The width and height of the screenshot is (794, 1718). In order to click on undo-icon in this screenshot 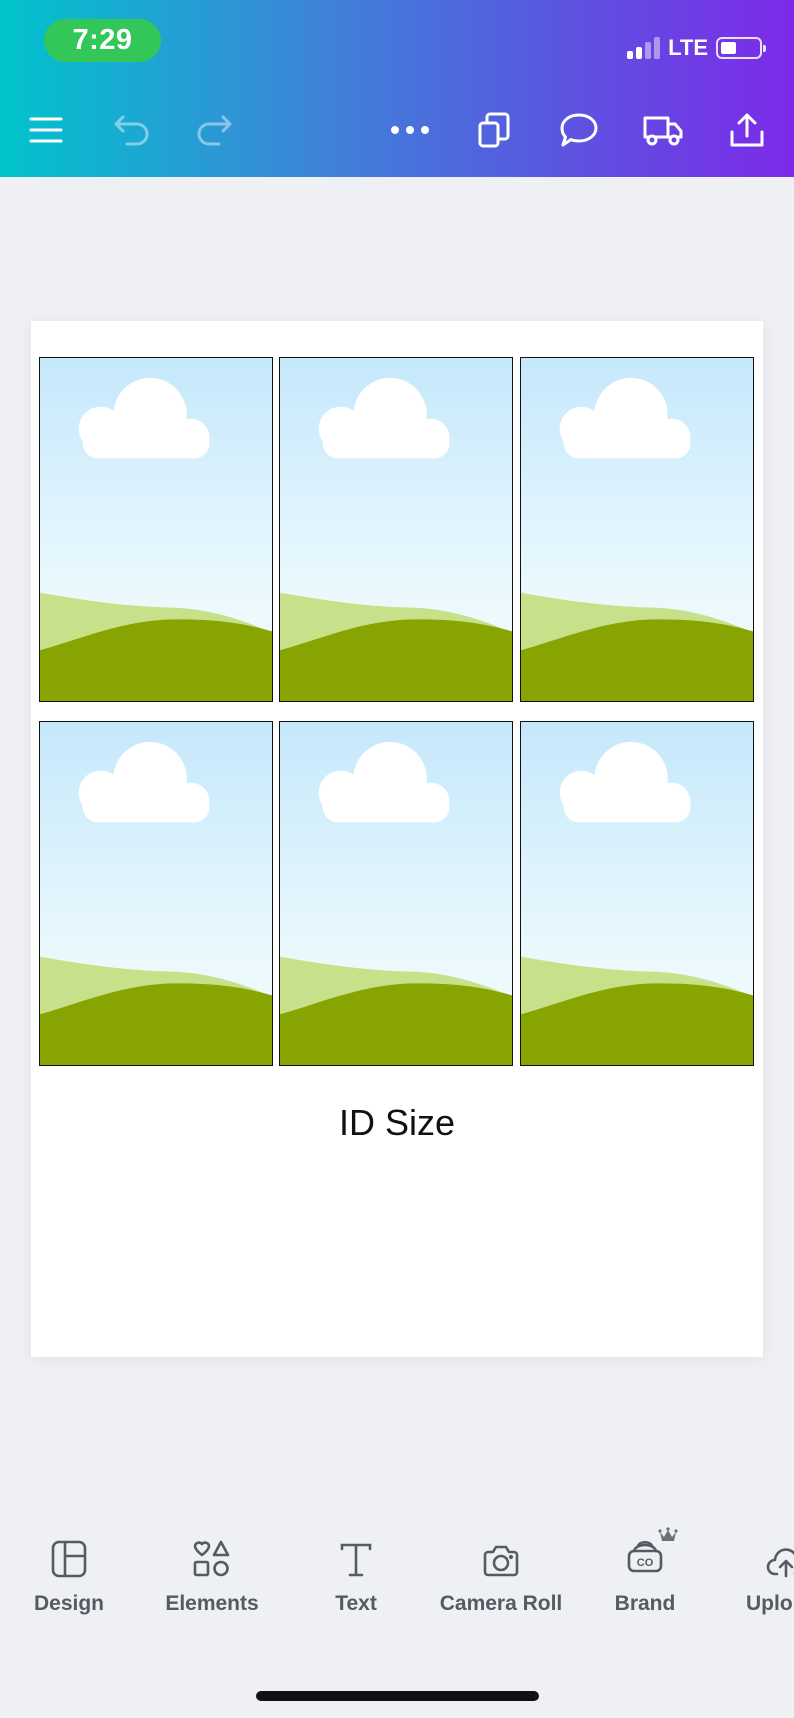, I will do `click(131, 130)`.